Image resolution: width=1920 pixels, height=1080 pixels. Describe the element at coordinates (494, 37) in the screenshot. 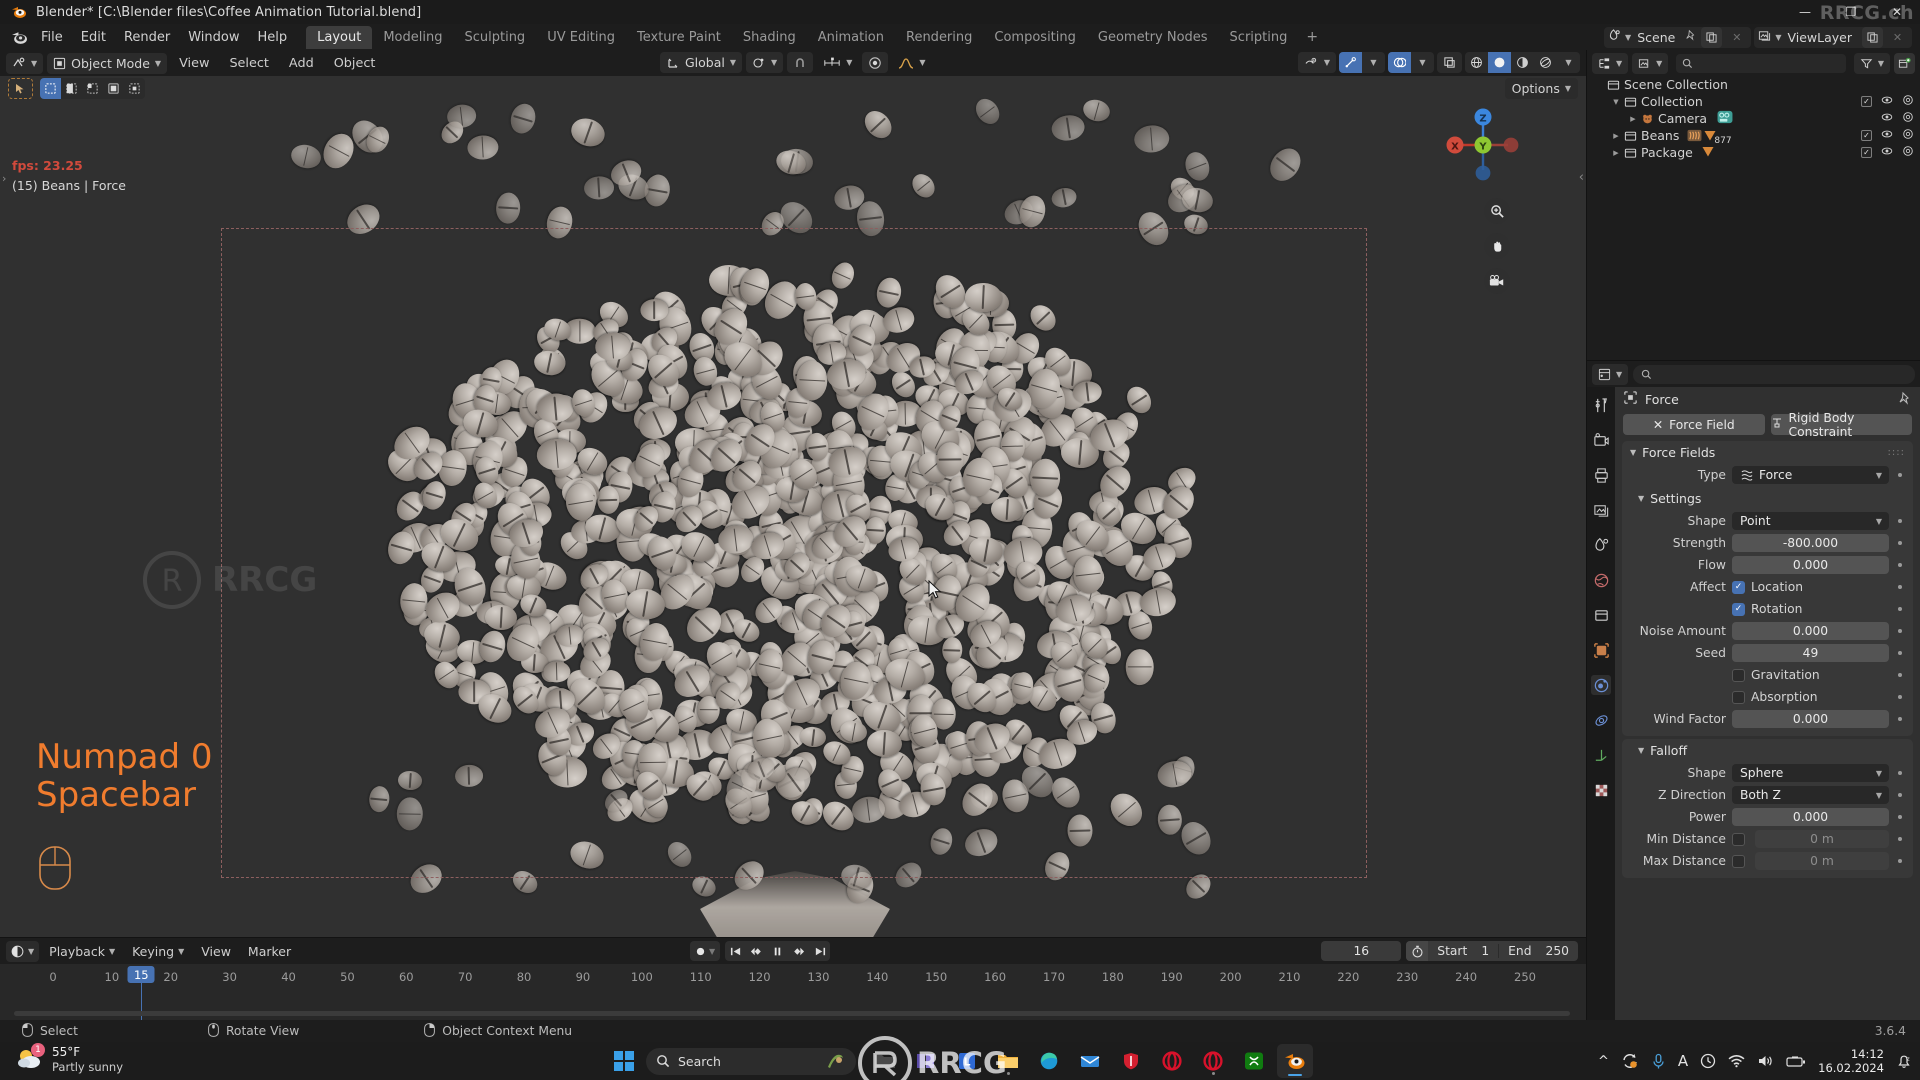

I see `tab-sculpting: Sculpting` at that location.